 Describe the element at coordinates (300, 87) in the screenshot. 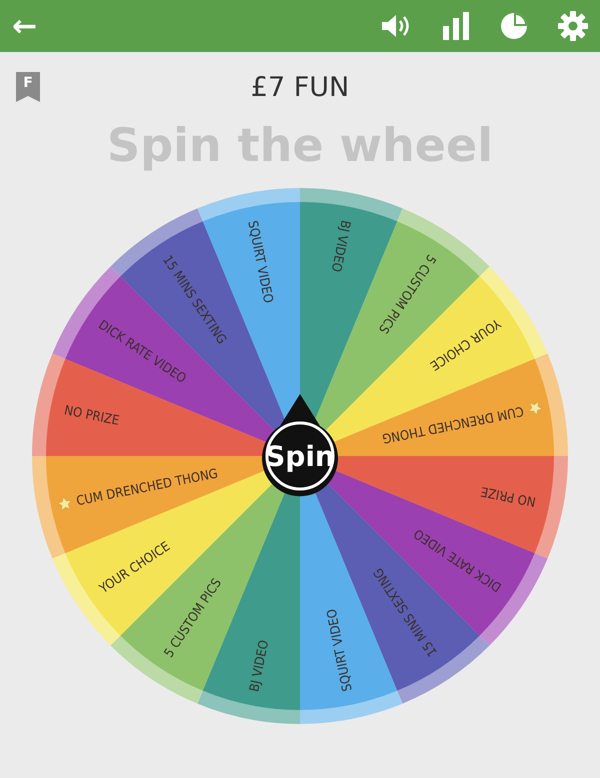

I see `page-title: £7 FUN` at that location.